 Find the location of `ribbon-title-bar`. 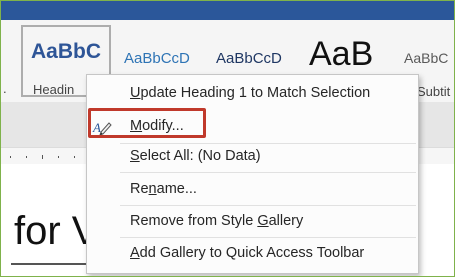

ribbon-title-bar is located at coordinates (227, 10).